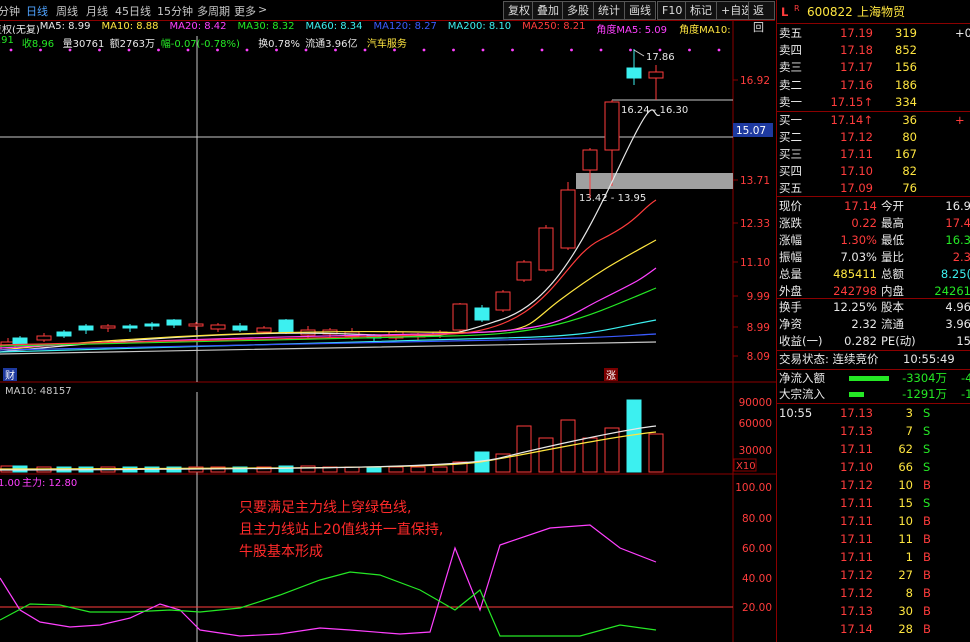 Image resolution: width=970 pixels, height=642 pixels. Describe the element at coordinates (639, 53) in the screenshot. I see `high-pointer` at that location.